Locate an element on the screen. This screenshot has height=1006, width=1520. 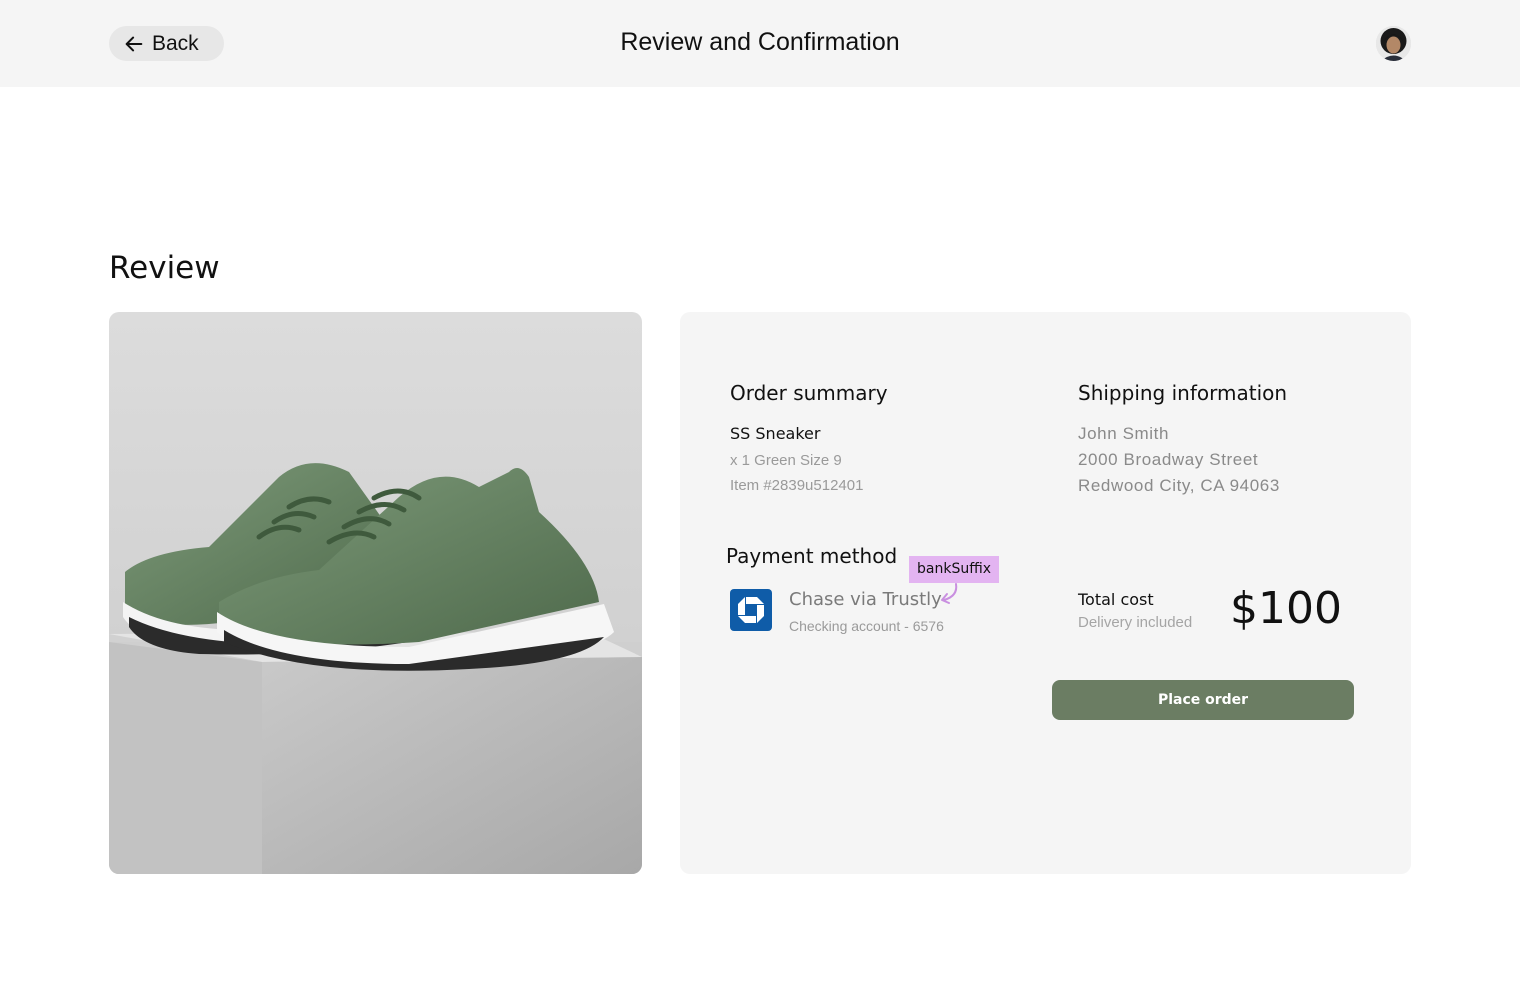
arrow-left-icon is located at coordinates (134, 43).